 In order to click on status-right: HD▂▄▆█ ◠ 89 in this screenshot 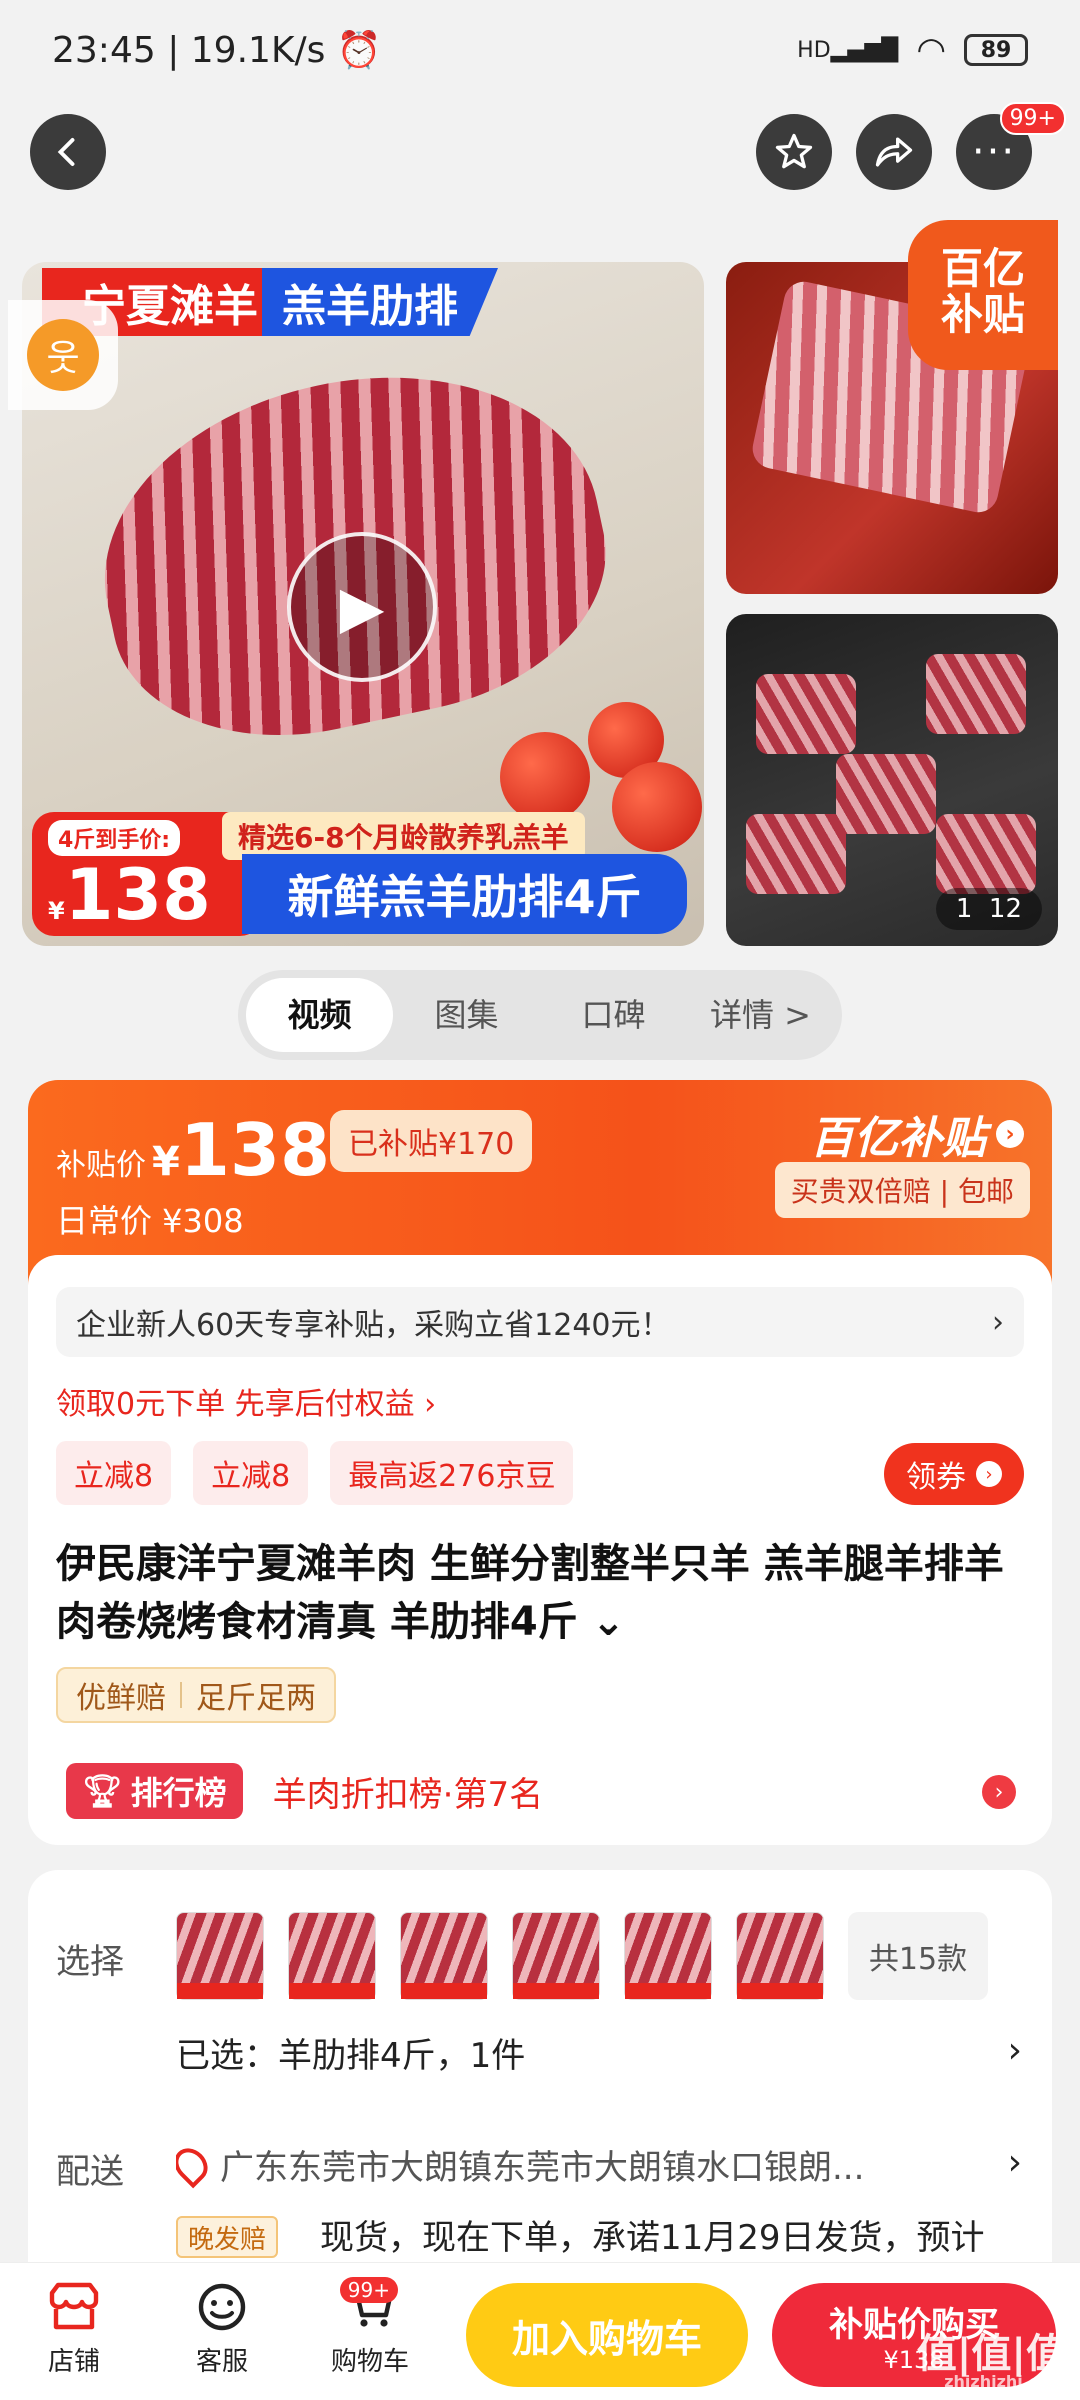, I will do `click(912, 50)`.